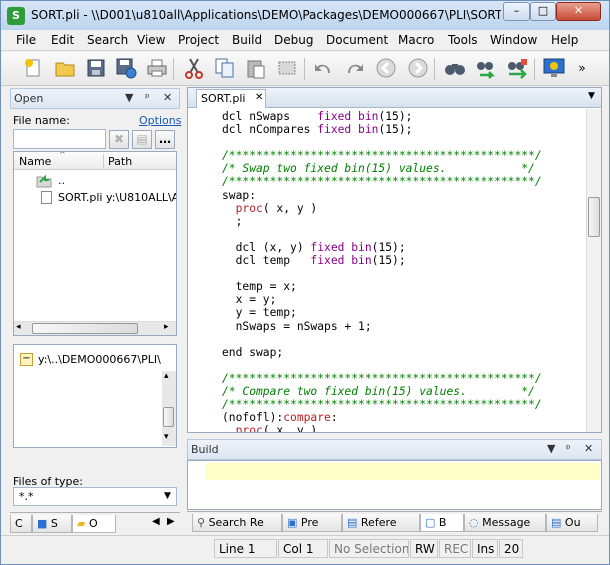 The width and height of the screenshot is (610, 565). Describe the element at coordinates (564, 40) in the screenshot. I see `menu-help: Help` at that location.